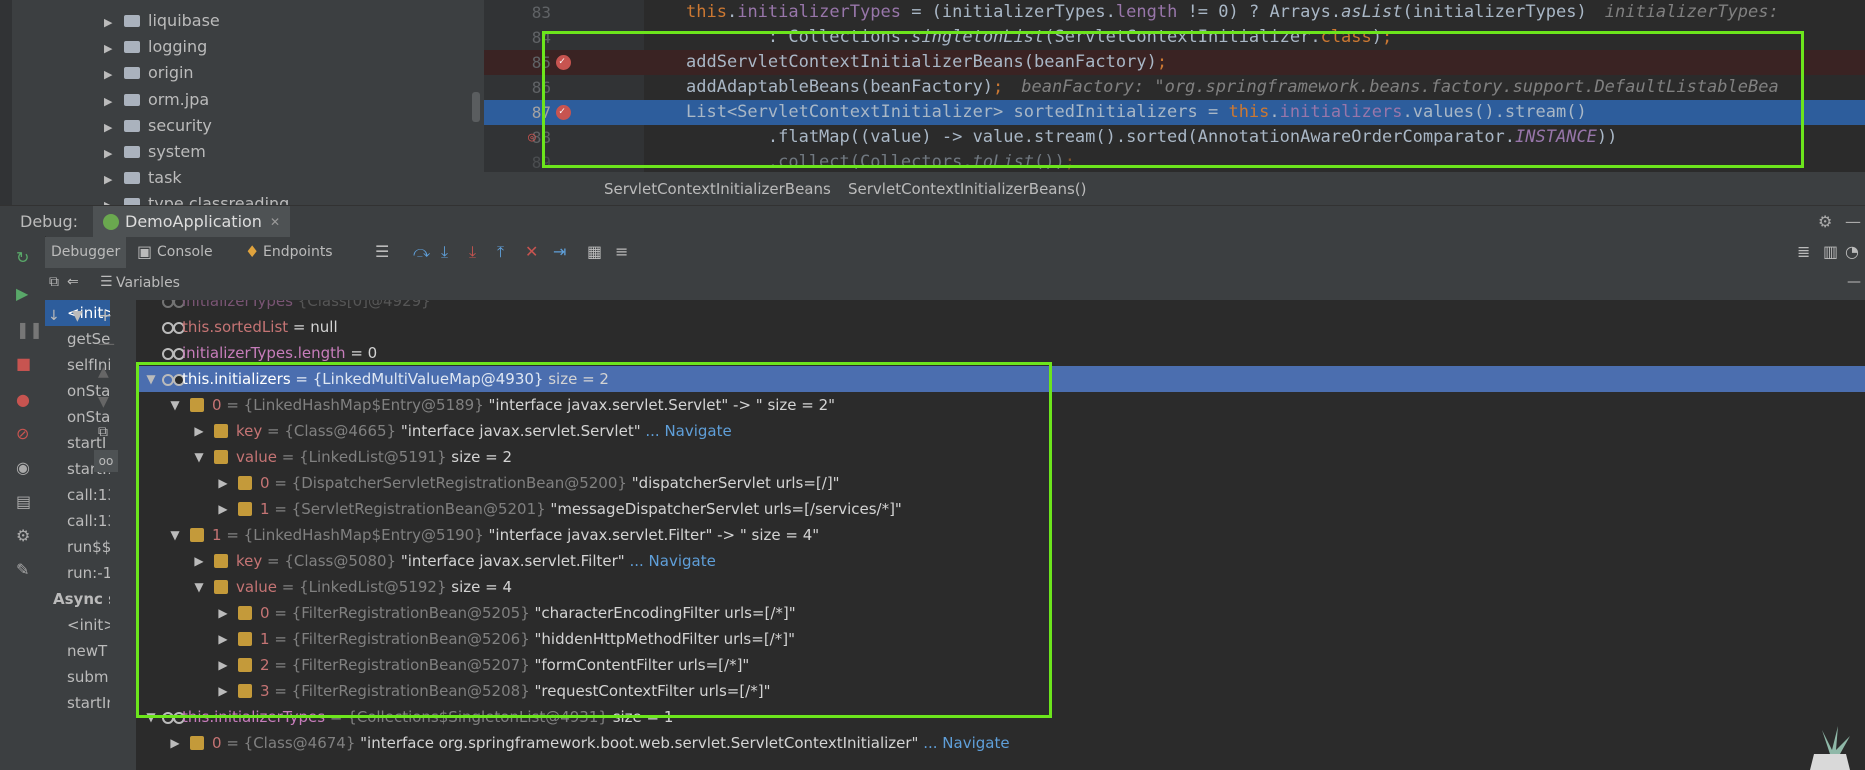 The width and height of the screenshot is (1865, 770). What do you see at coordinates (86, 252) in the screenshot?
I see `tab-debugger: Debugger` at bounding box center [86, 252].